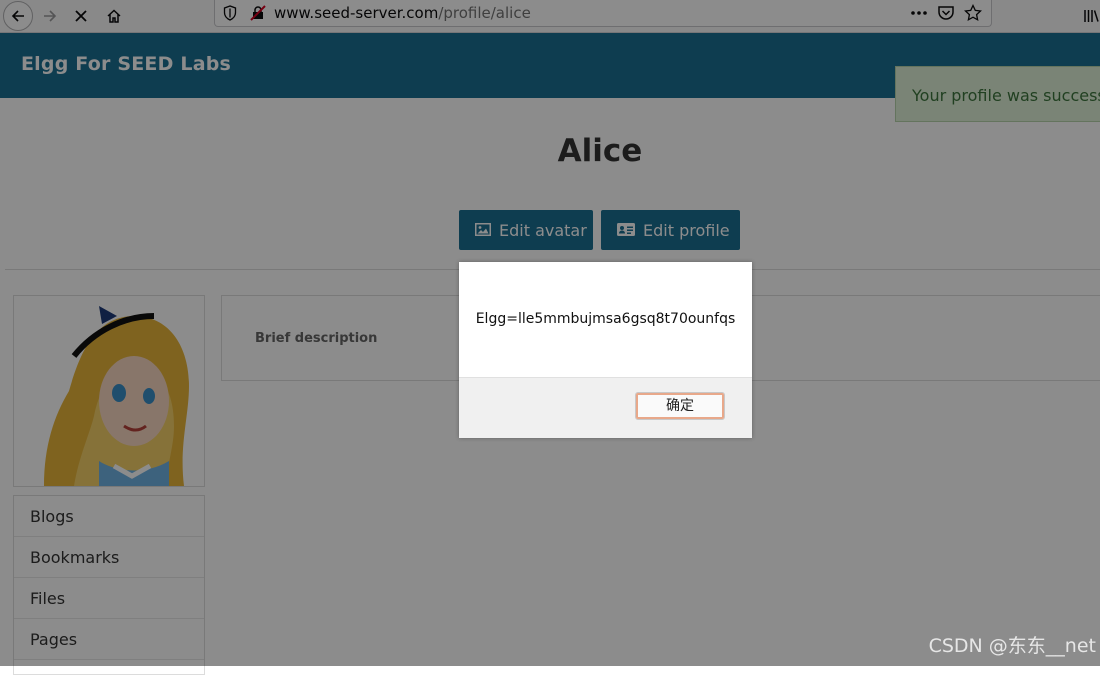 Image resolution: width=1100 pixels, height=675 pixels. I want to click on alert-dialog: Elgg=lle5mmbujmsa6gsq8t70ounfqs 确定, so click(605, 350).